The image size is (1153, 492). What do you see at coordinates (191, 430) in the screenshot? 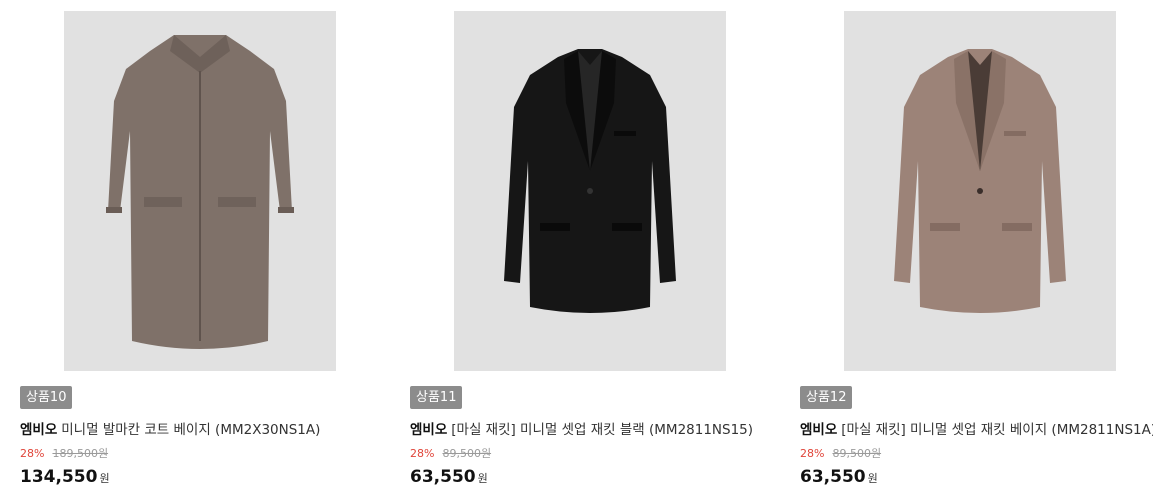
I see `product-name: 미니멀 발마칸 코트 베이지 (MM2X30NS1A)` at bounding box center [191, 430].